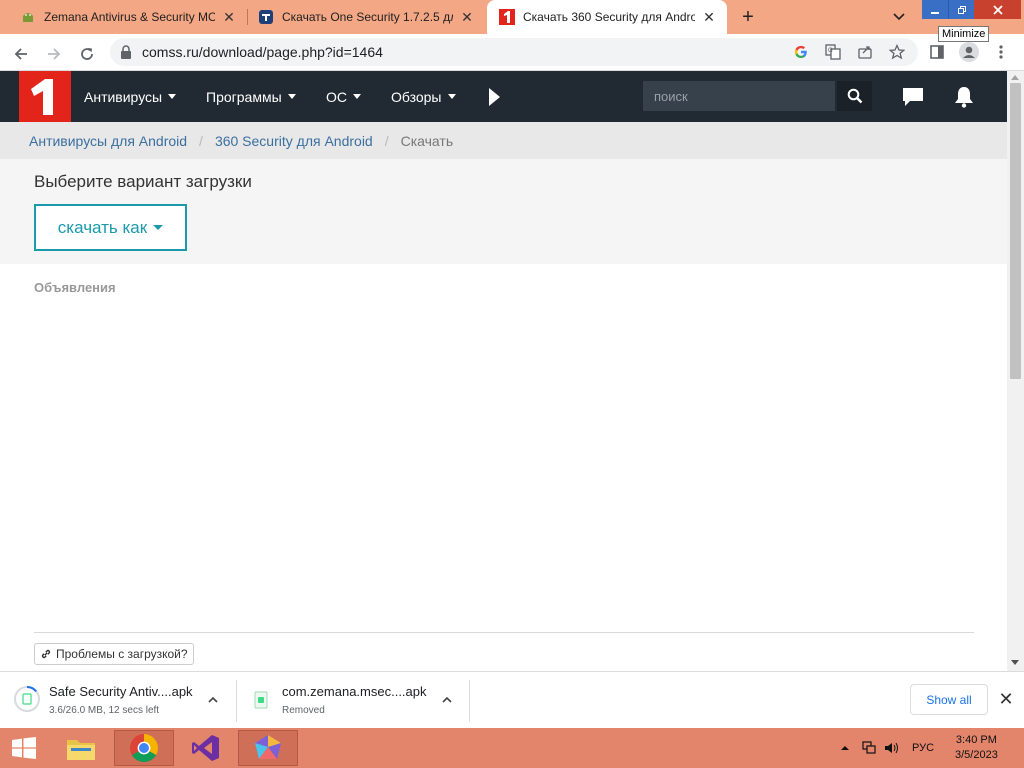 Image resolution: width=1024 pixels, height=768 pixels. Describe the element at coordinates (494, 97) in the screenshot. I see `more-menu-arrow-icon` at that location.